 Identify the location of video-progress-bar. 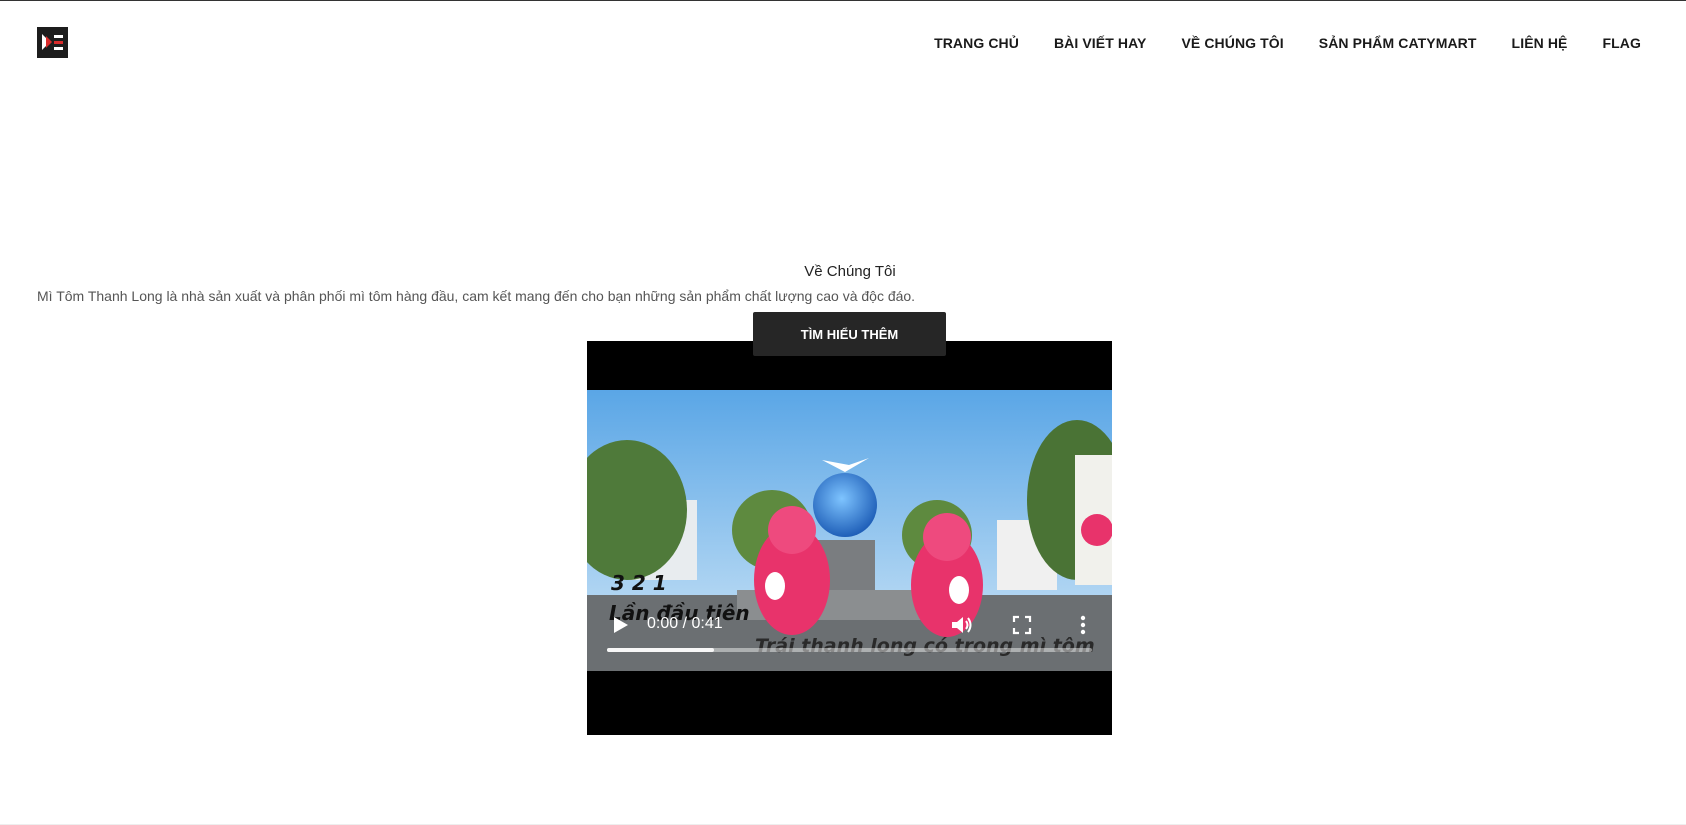
(849, 650).